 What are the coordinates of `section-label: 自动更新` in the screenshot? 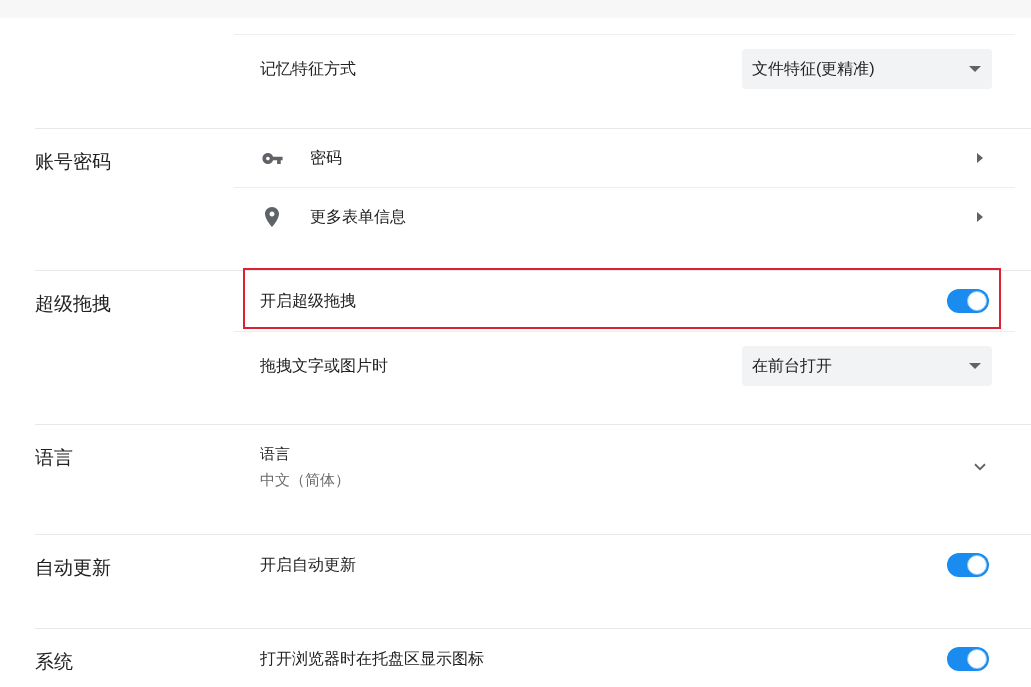 It's located at (73, 568).